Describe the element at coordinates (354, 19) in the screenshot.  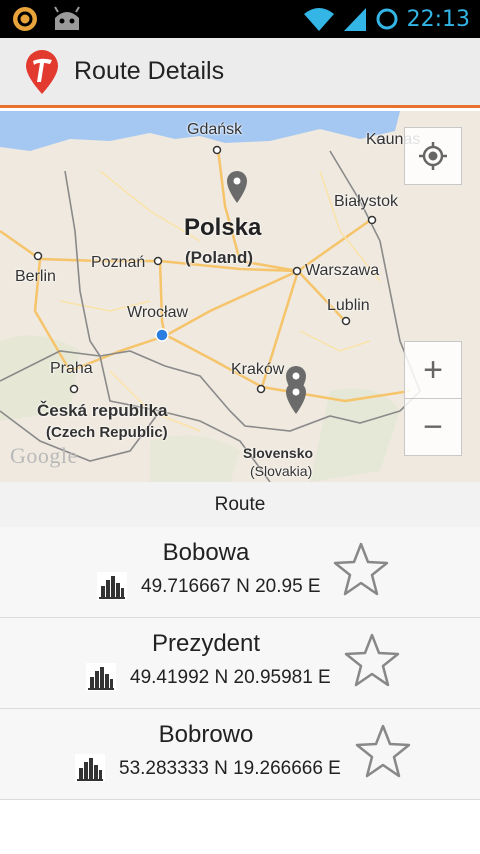
I see `signal-icon` at that location.